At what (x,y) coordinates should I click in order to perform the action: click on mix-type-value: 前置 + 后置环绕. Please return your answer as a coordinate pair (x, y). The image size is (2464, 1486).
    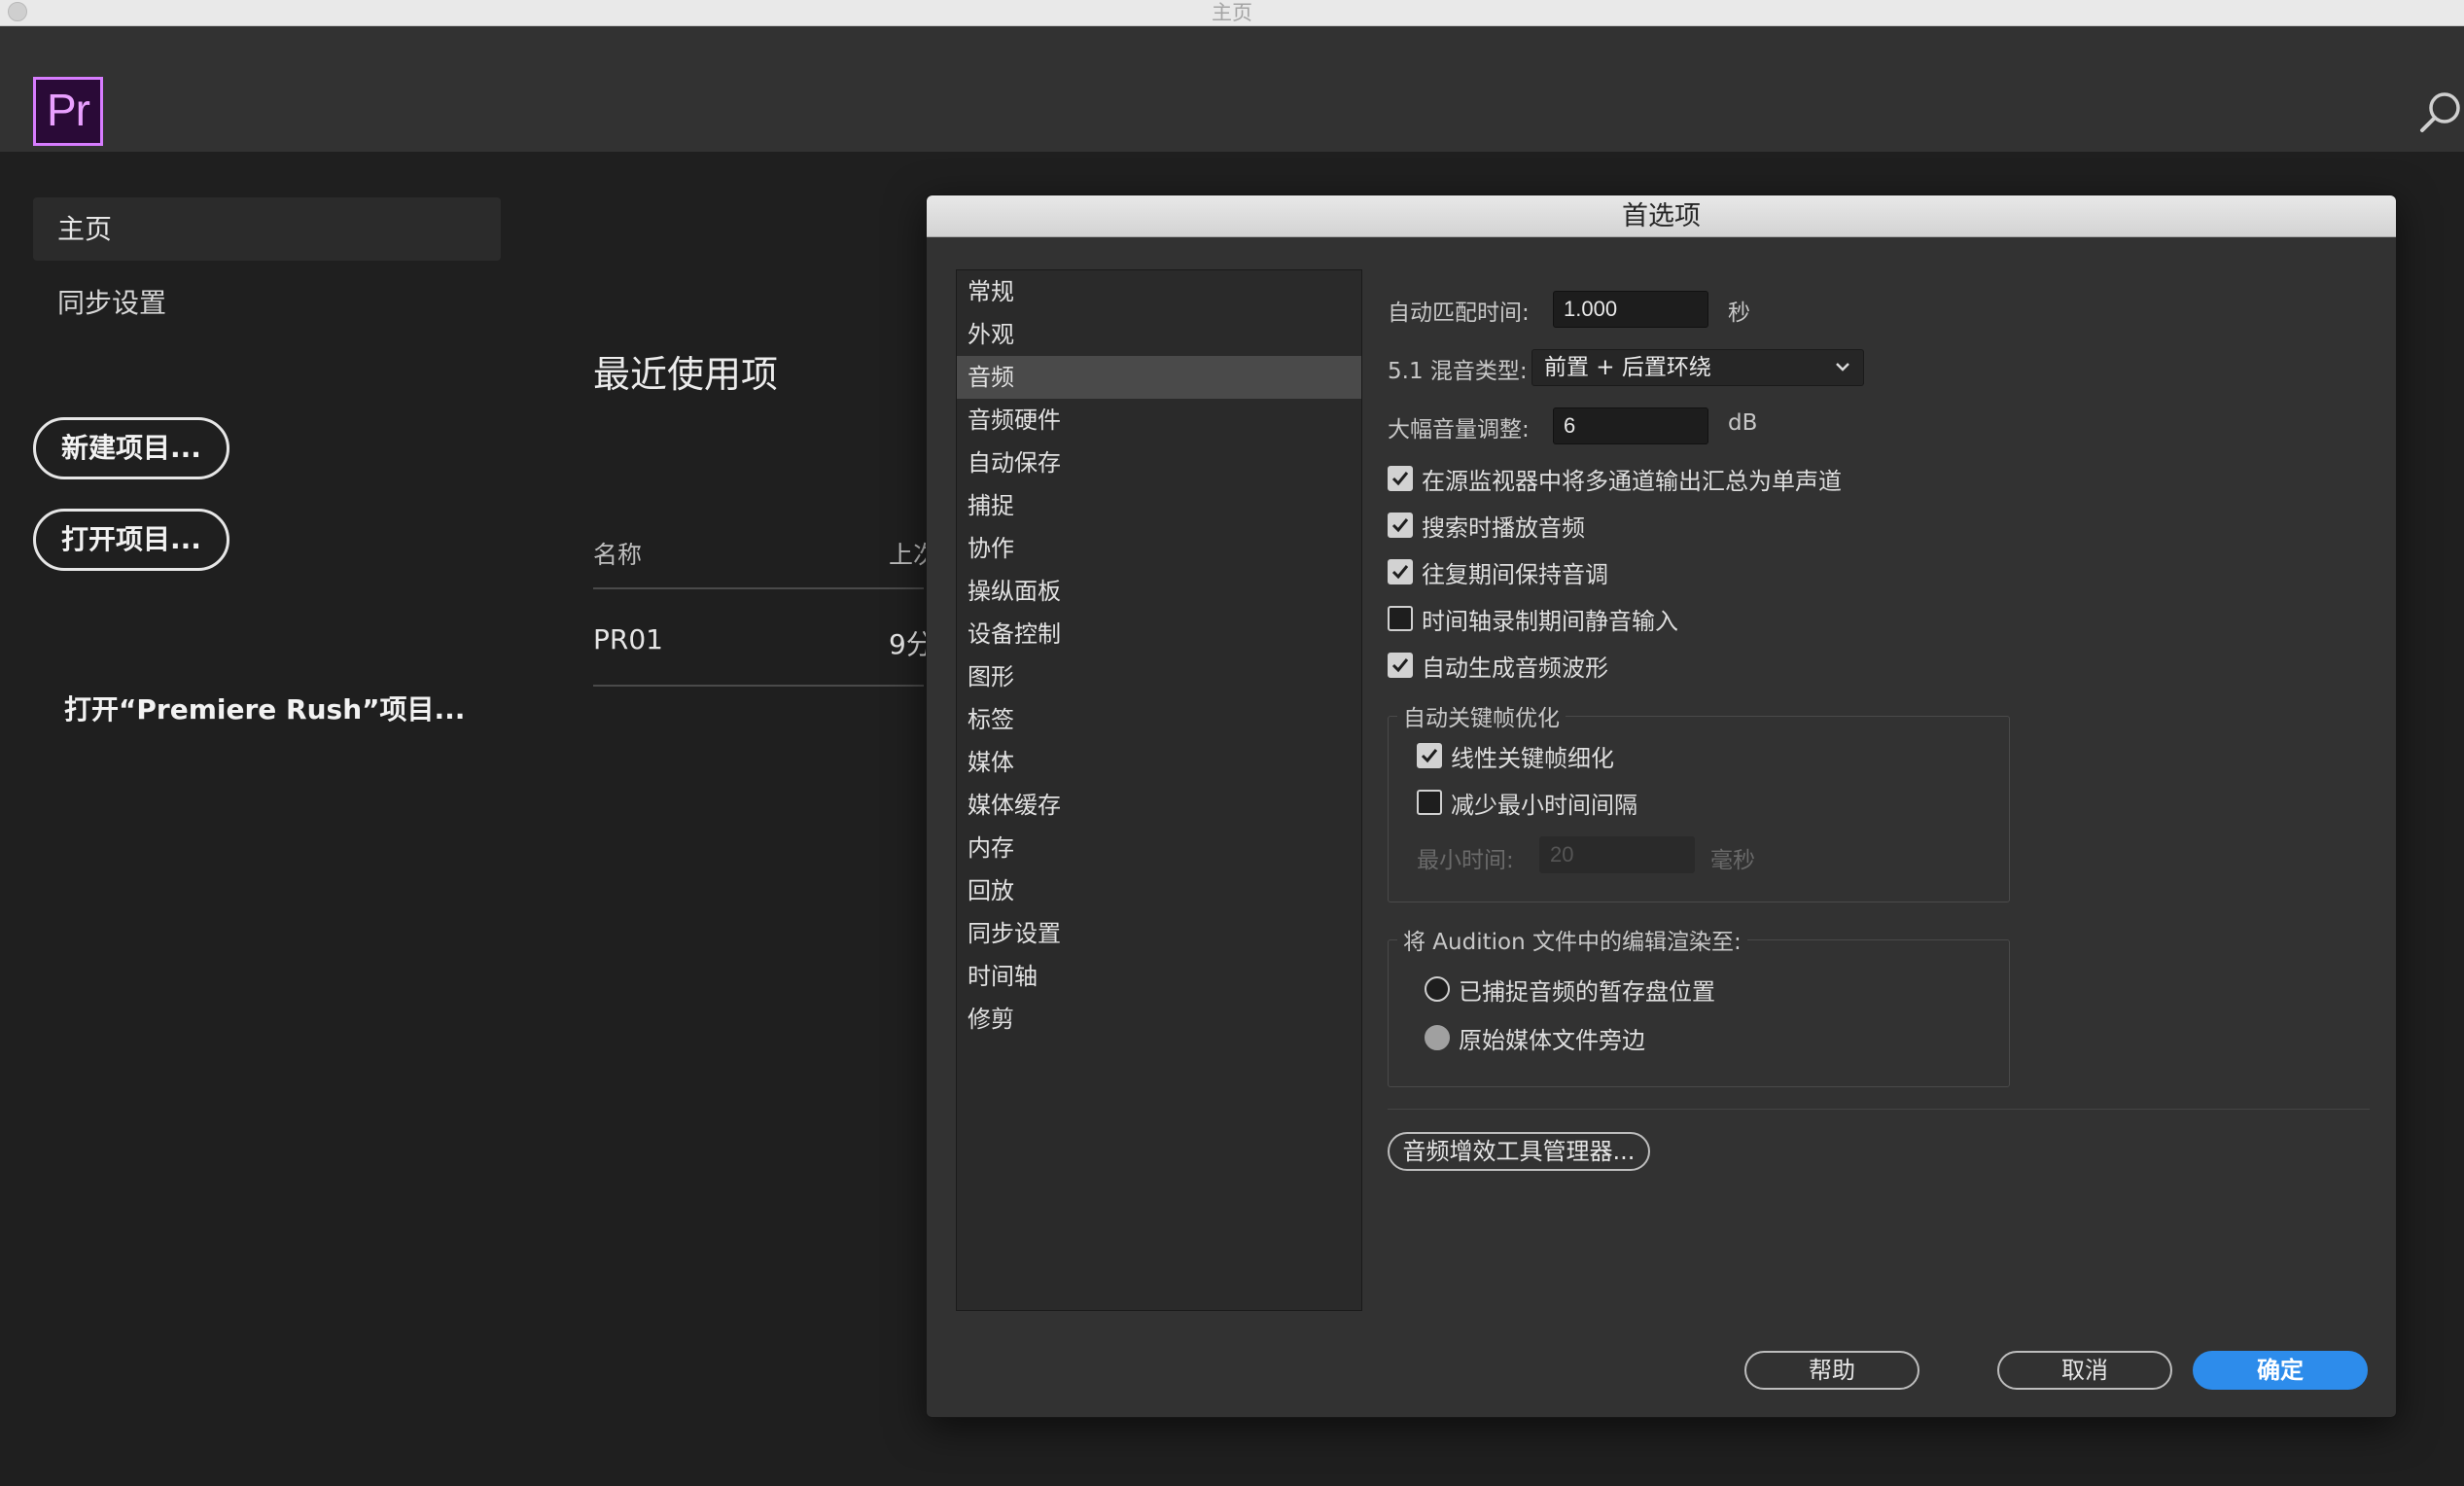
    Looking at the image, I should click on (1627, 367).